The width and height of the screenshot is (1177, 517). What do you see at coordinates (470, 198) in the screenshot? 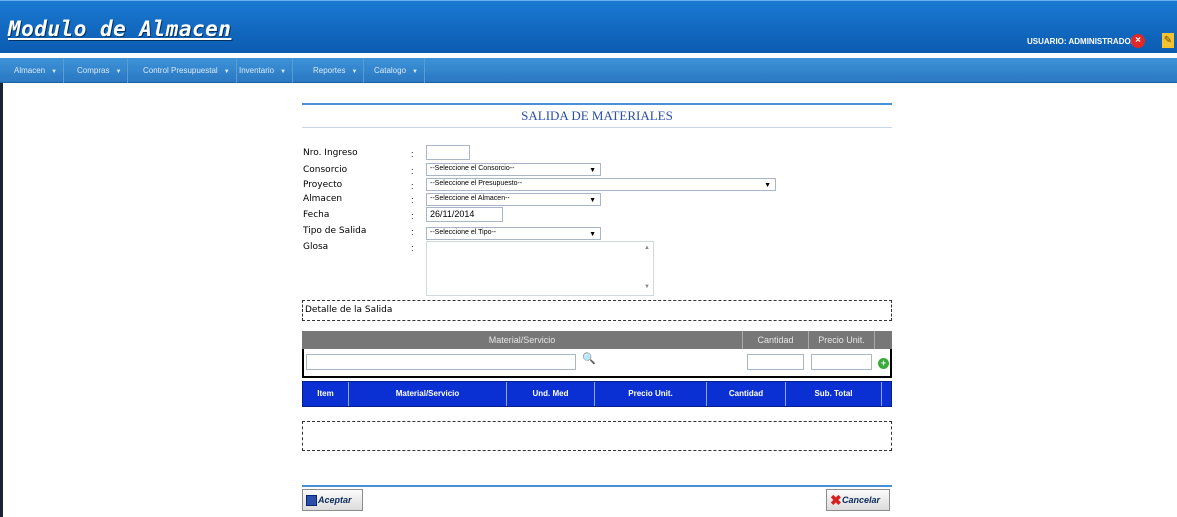
I see `almacen-value: --Seleccione el Almacen--` at bounding box center [470, 198].